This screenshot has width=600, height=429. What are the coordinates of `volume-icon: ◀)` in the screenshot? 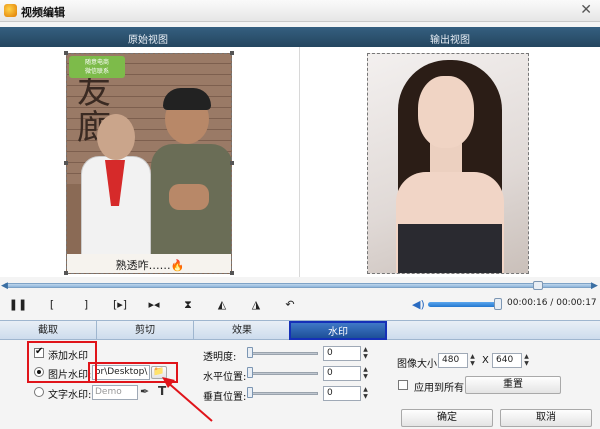 It's located at (418, 304).